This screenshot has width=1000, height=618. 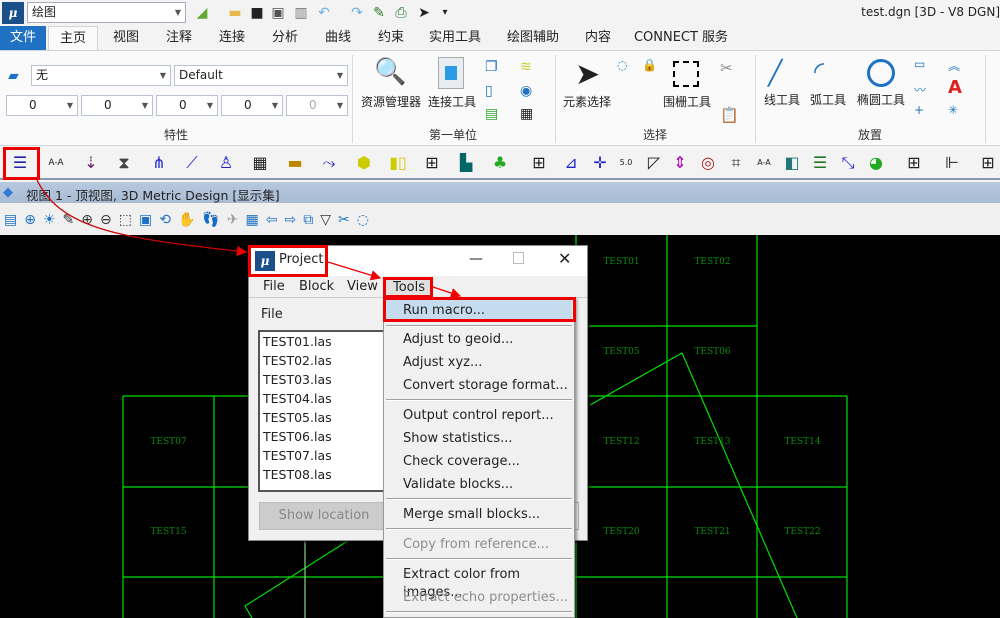 What do you see at coordinates (455, 38) in the screenshot?
I see `tab-utilities: 实用工具` at bounding box center [455, 38].